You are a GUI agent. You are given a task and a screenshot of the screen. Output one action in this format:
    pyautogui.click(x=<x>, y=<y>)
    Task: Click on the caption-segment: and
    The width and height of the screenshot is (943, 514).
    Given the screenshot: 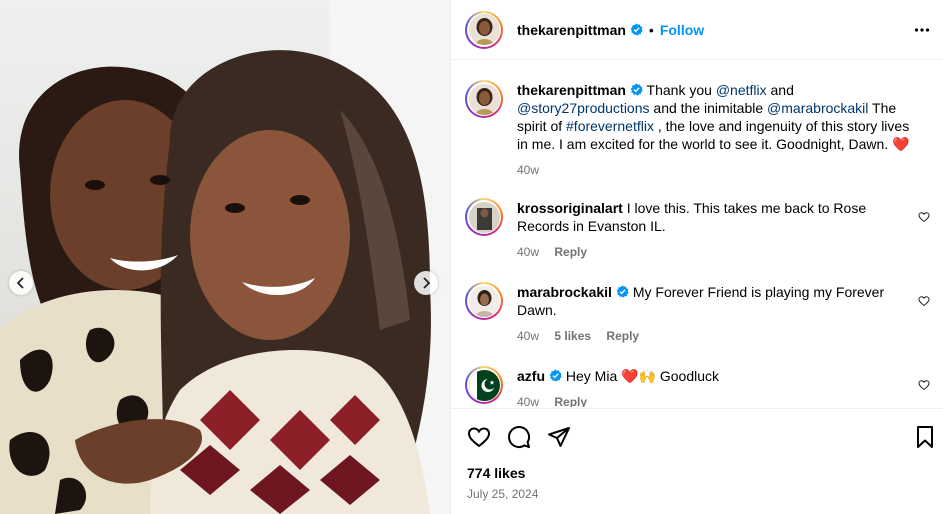 What is the action you would take?
    pyautogui.click(x=780, y=90)
    